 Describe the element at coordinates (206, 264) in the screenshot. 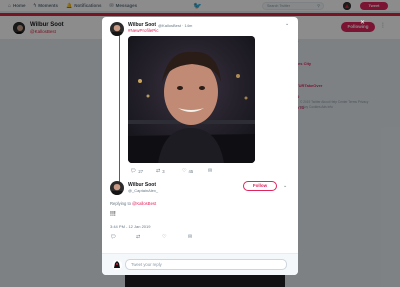

I see `reply-input: Tweet your reply` at that location.